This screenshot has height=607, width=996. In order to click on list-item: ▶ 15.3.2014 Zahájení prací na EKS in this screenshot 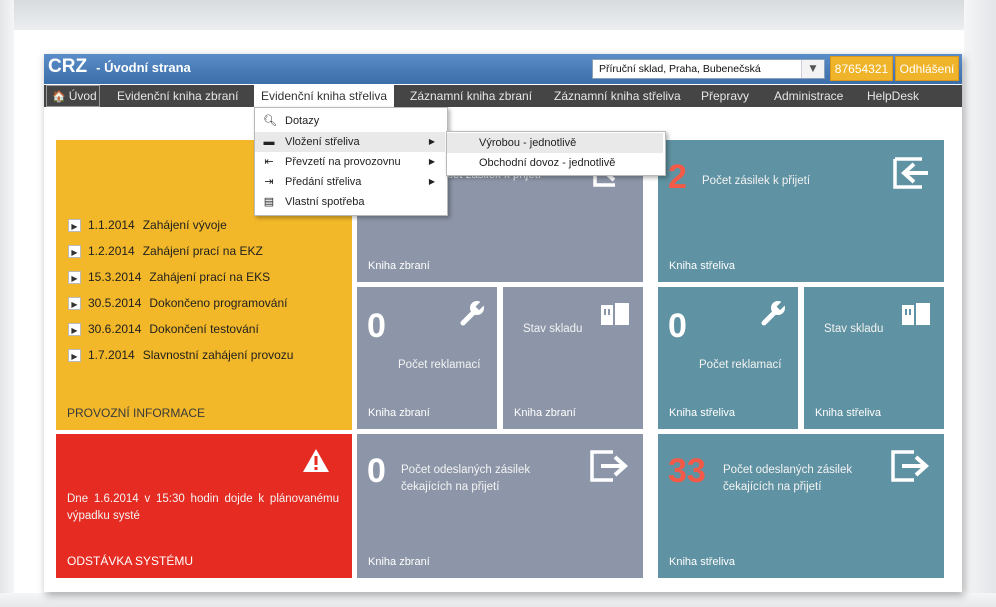, I will do `click(208, 277)`.